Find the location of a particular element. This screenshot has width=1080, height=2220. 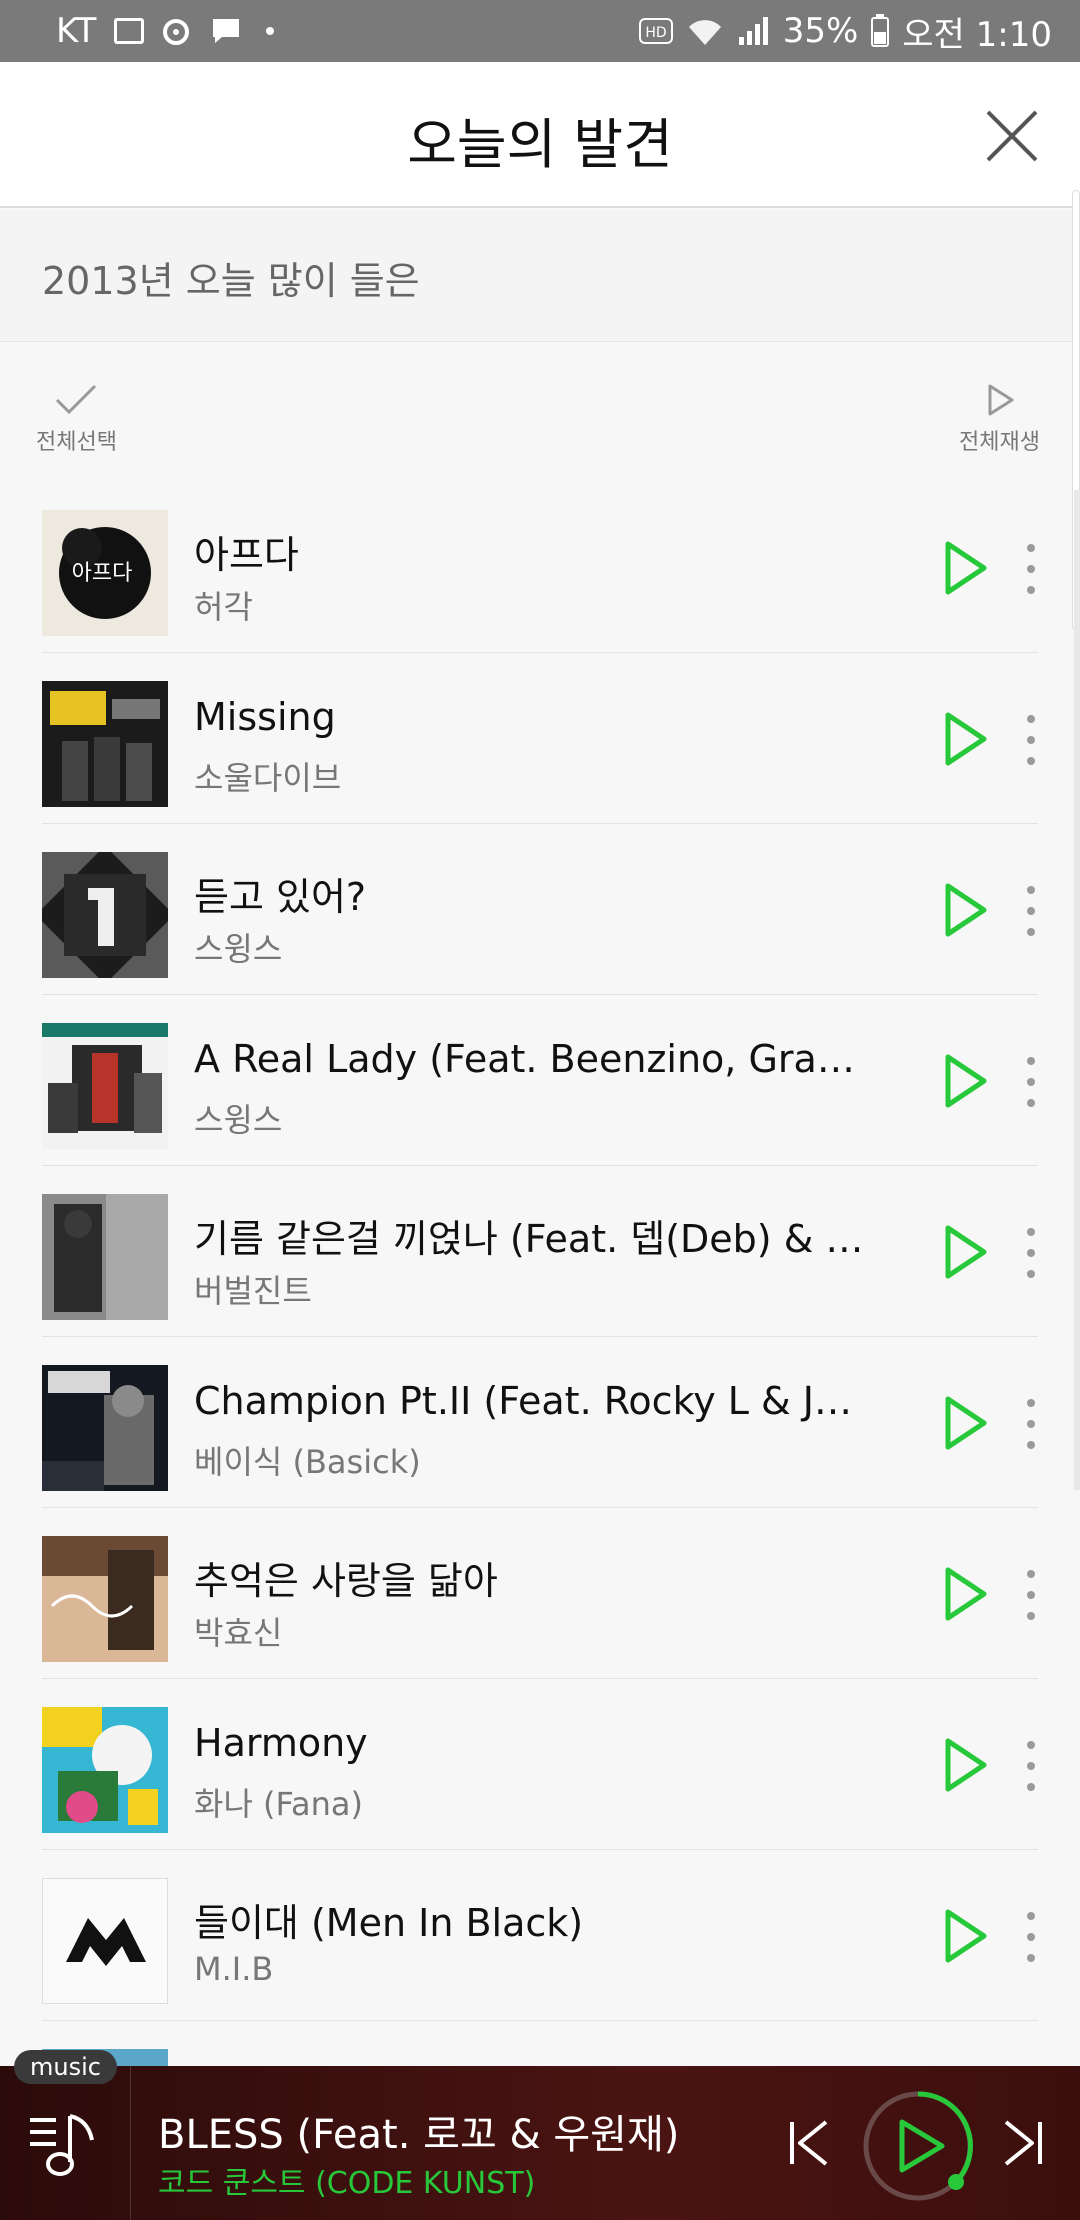

status-bar: KT HD 35% 오전 1:10 is located at coordinates (540, 31).